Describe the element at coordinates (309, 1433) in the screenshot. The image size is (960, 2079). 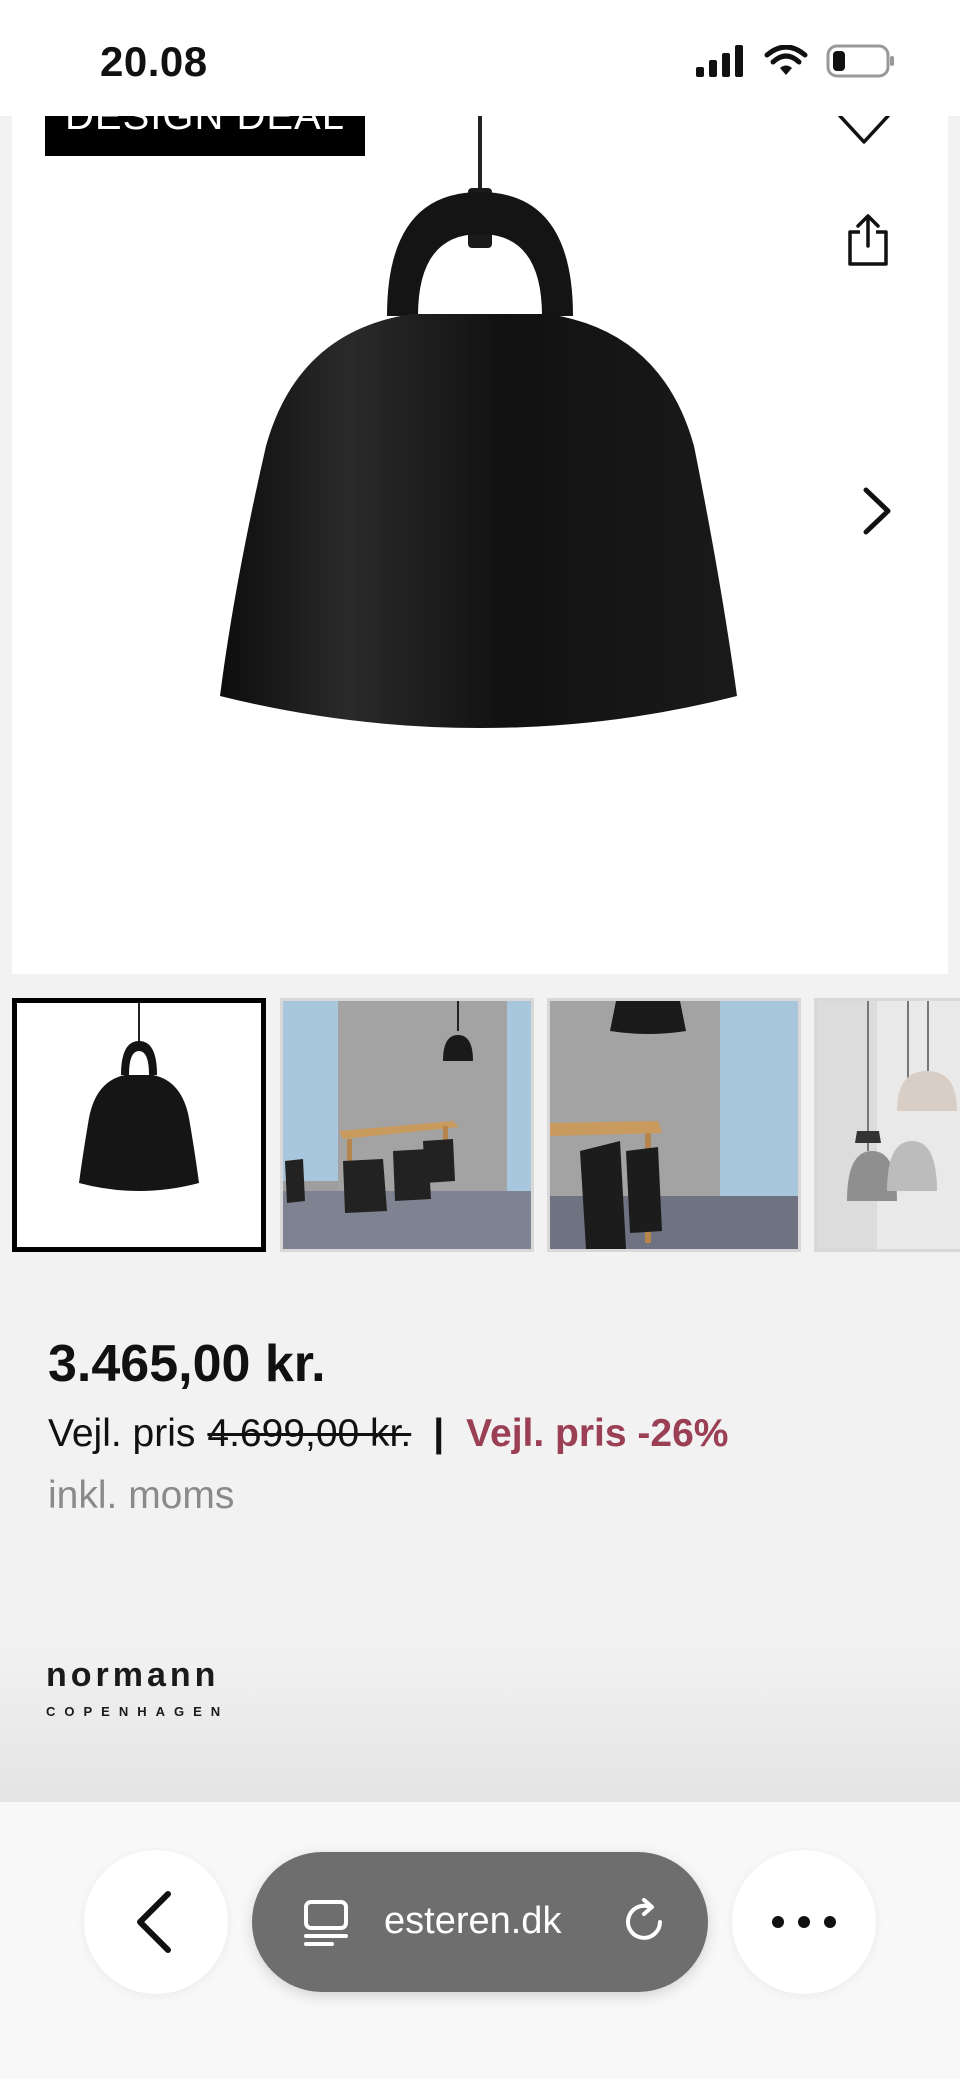
I see `rrp-price: 4.699,00 kr.` at that location.